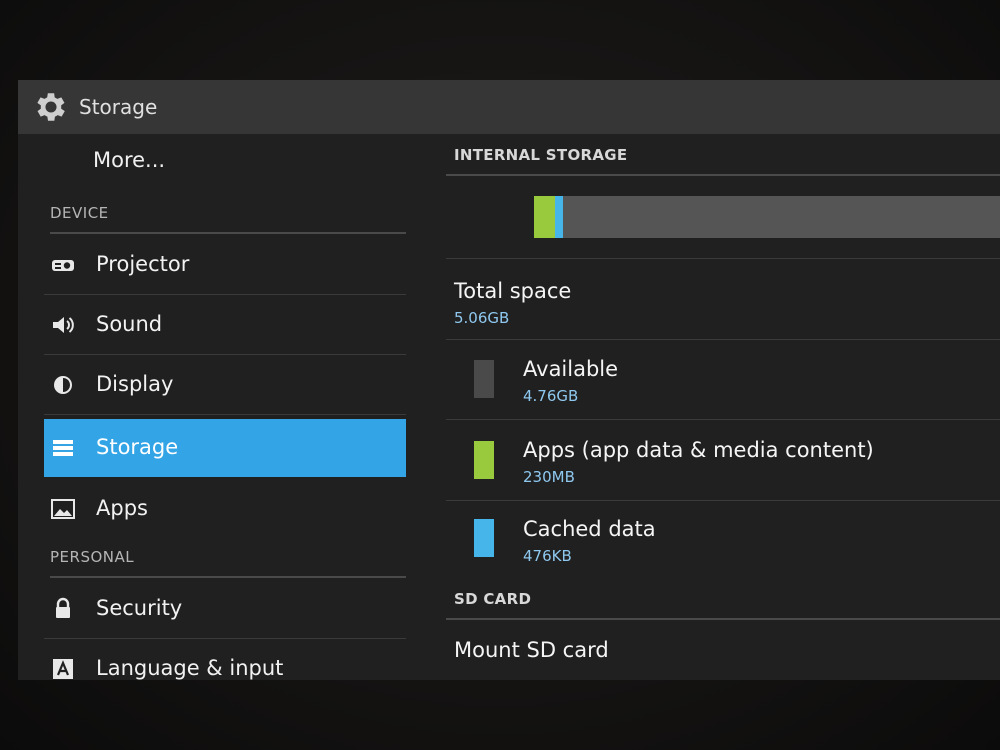 This screenshot has height=750, width=1000. I want to click on apps-label: Apps (app data & media content), so click(698, 450).